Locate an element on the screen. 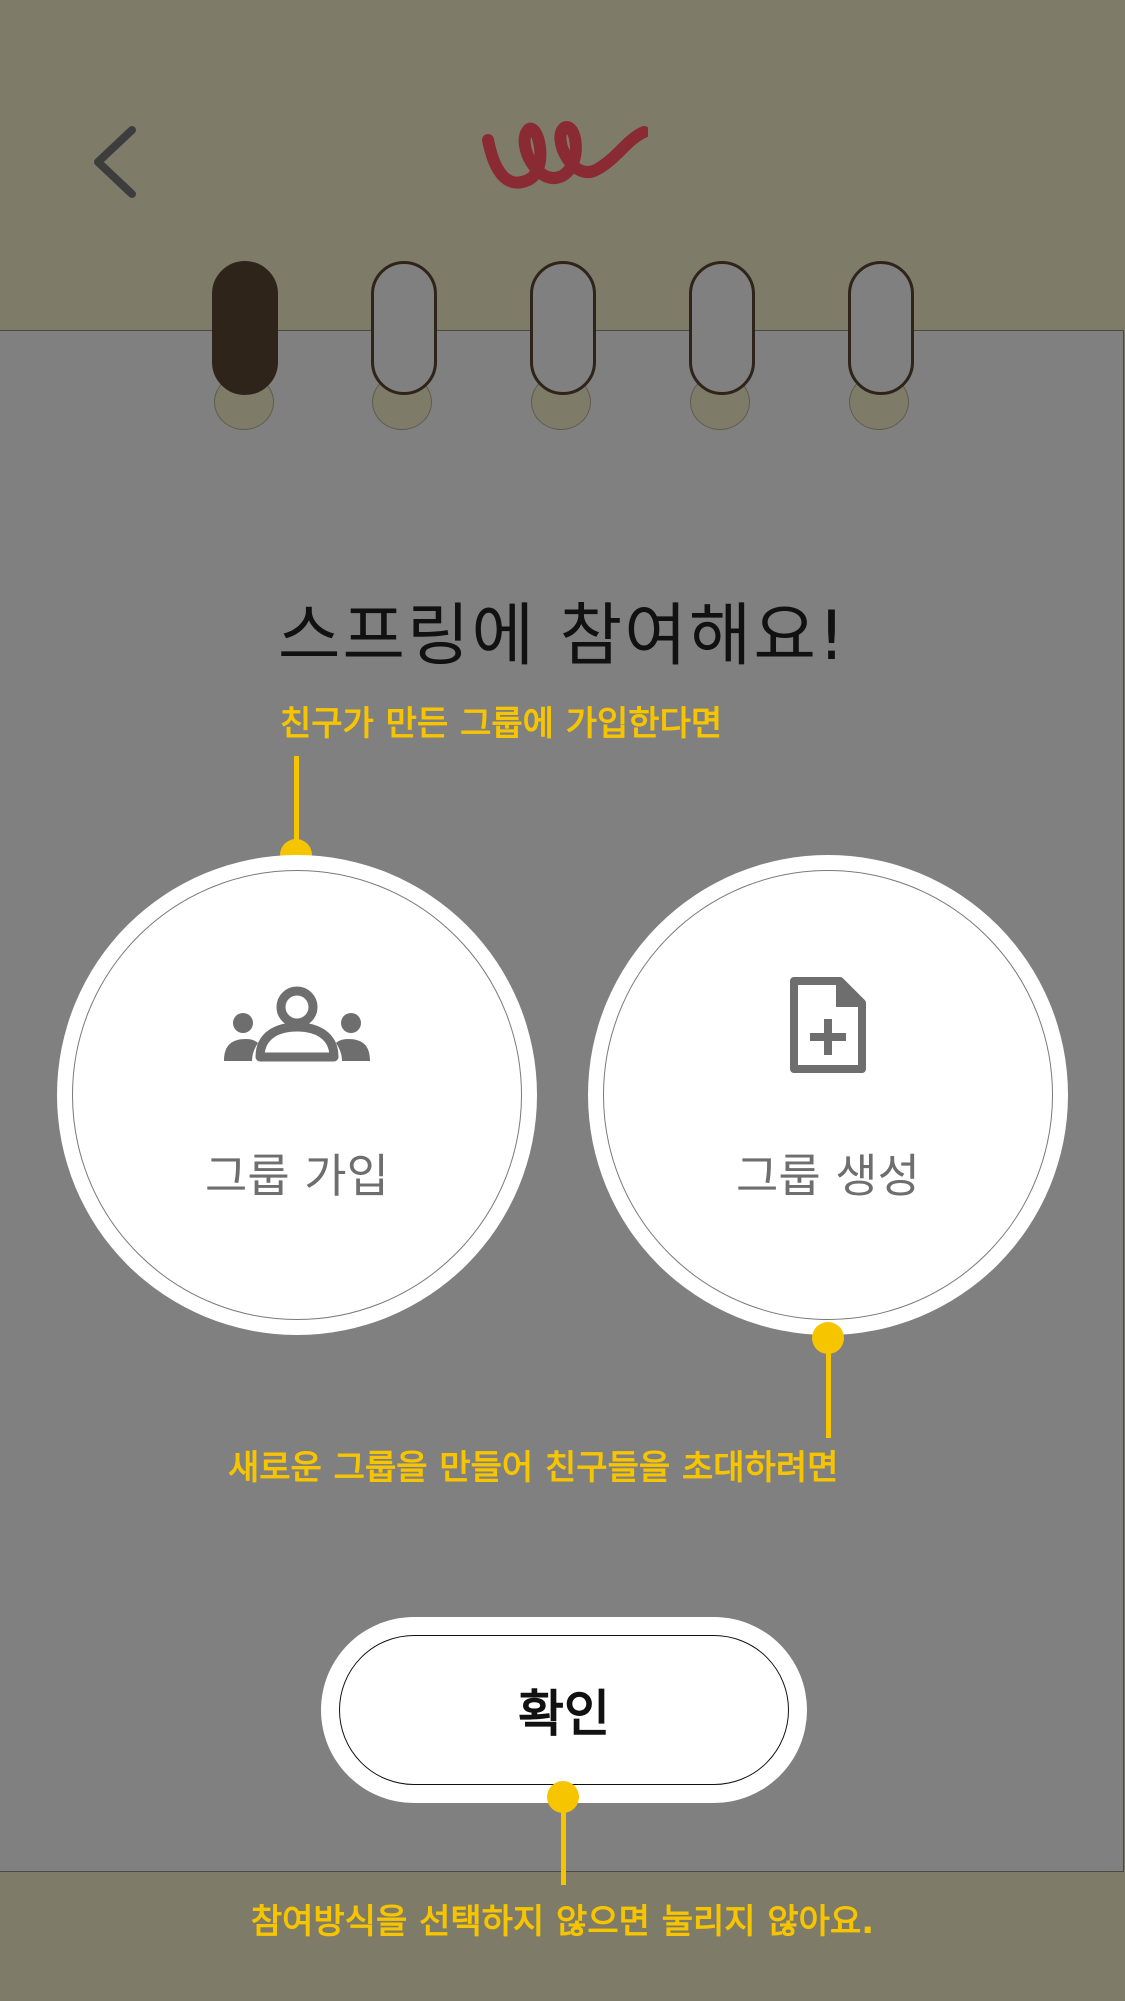 The width and height of the screenshot is (1125, 2001). confirm-button: 확인 is located at coordinates (564, 1710).